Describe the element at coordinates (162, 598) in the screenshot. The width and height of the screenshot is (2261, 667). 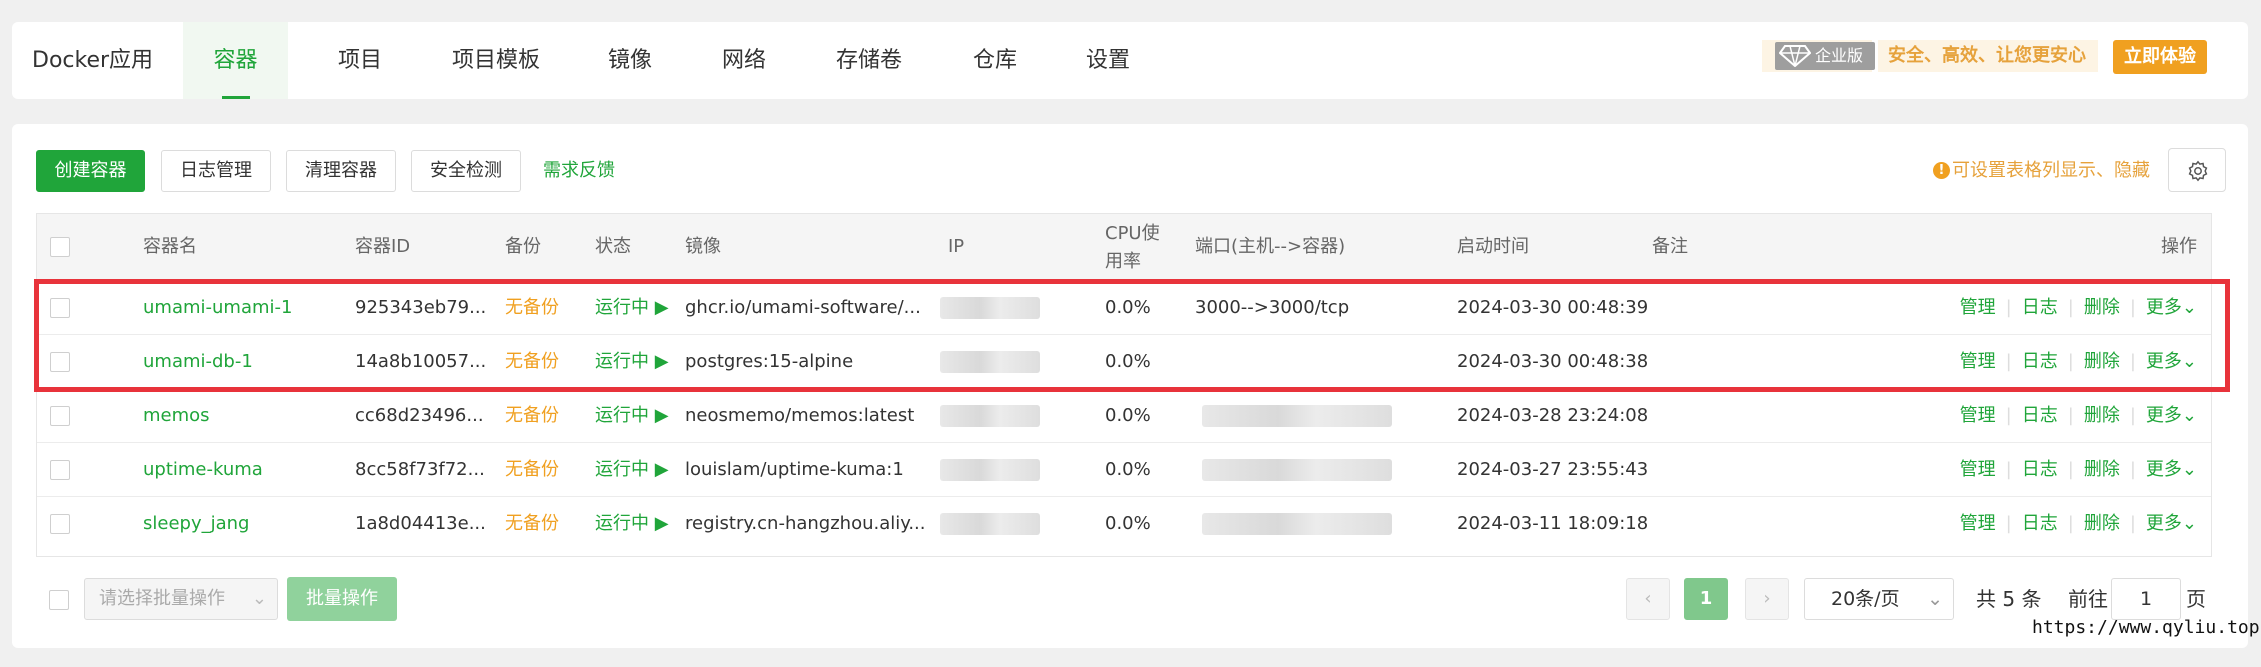
I see `batch-operation-placeholder: 请选择批量操作` at that location.